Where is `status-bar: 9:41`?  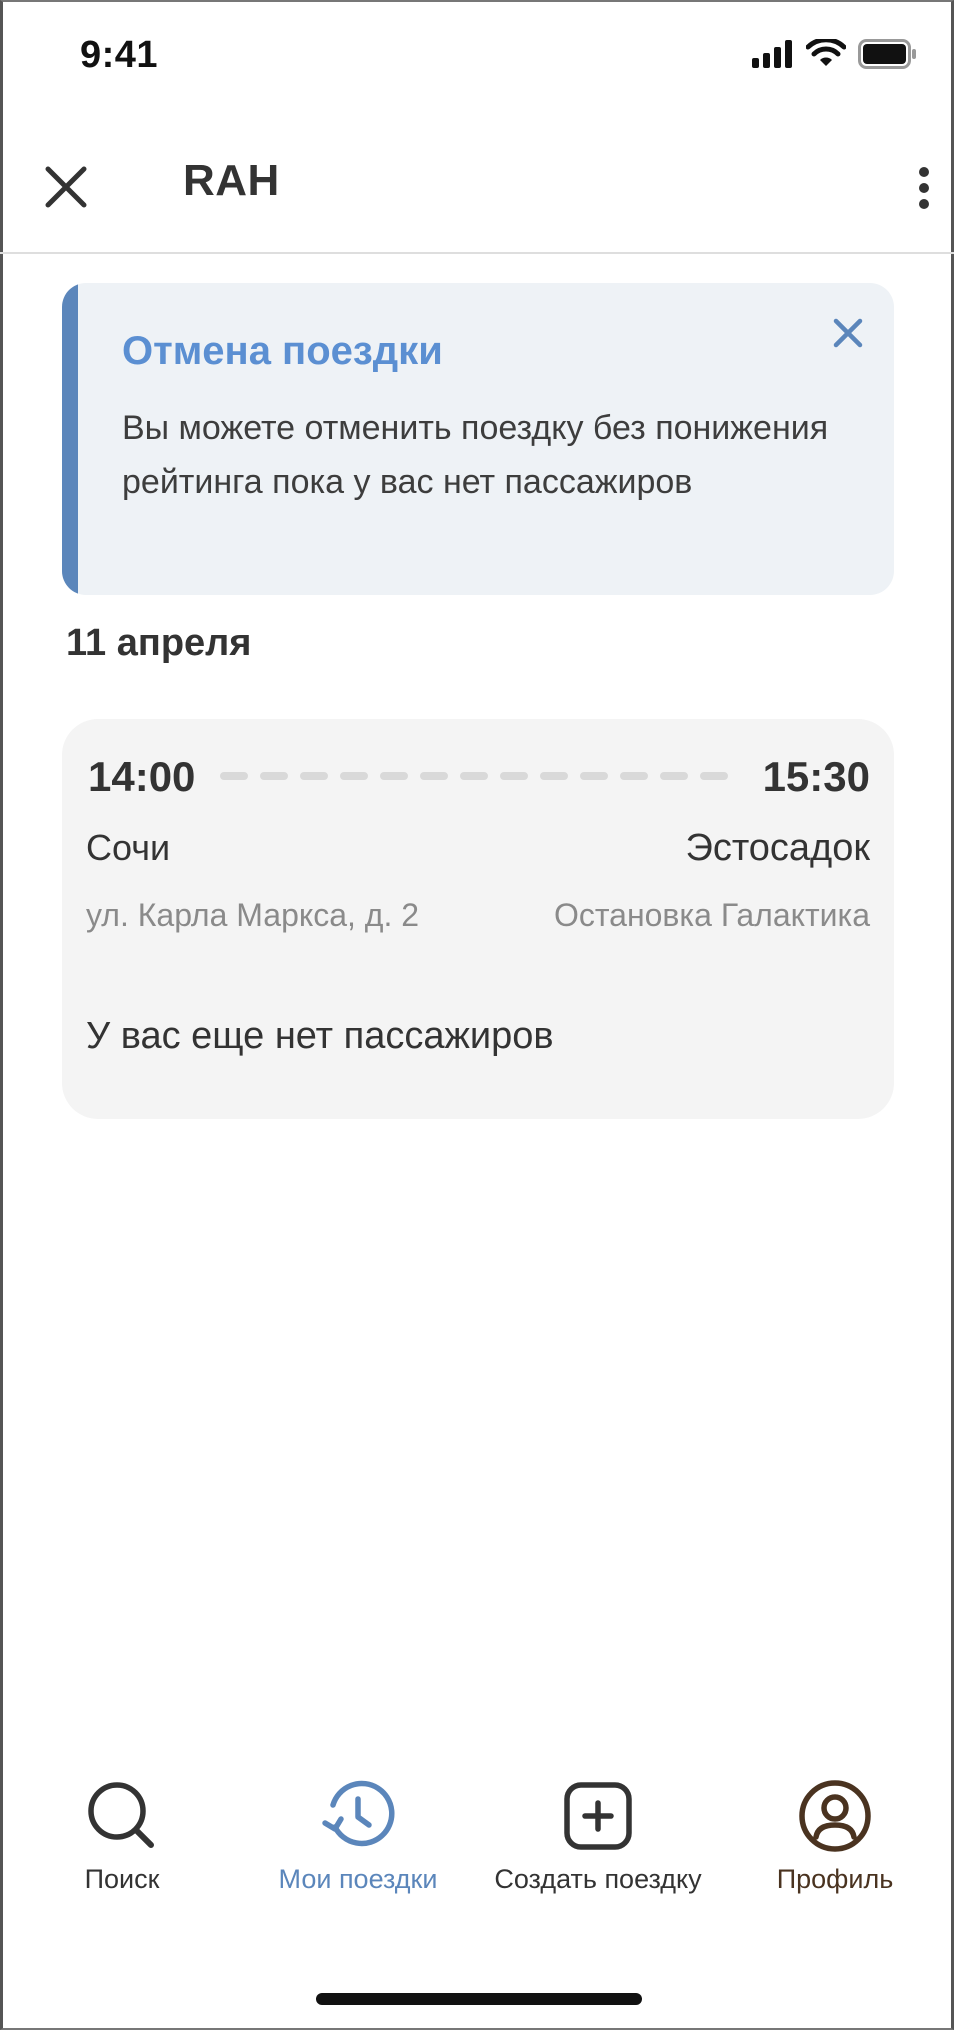 status-bar: 9:41 is located at coordinates (477, 56).